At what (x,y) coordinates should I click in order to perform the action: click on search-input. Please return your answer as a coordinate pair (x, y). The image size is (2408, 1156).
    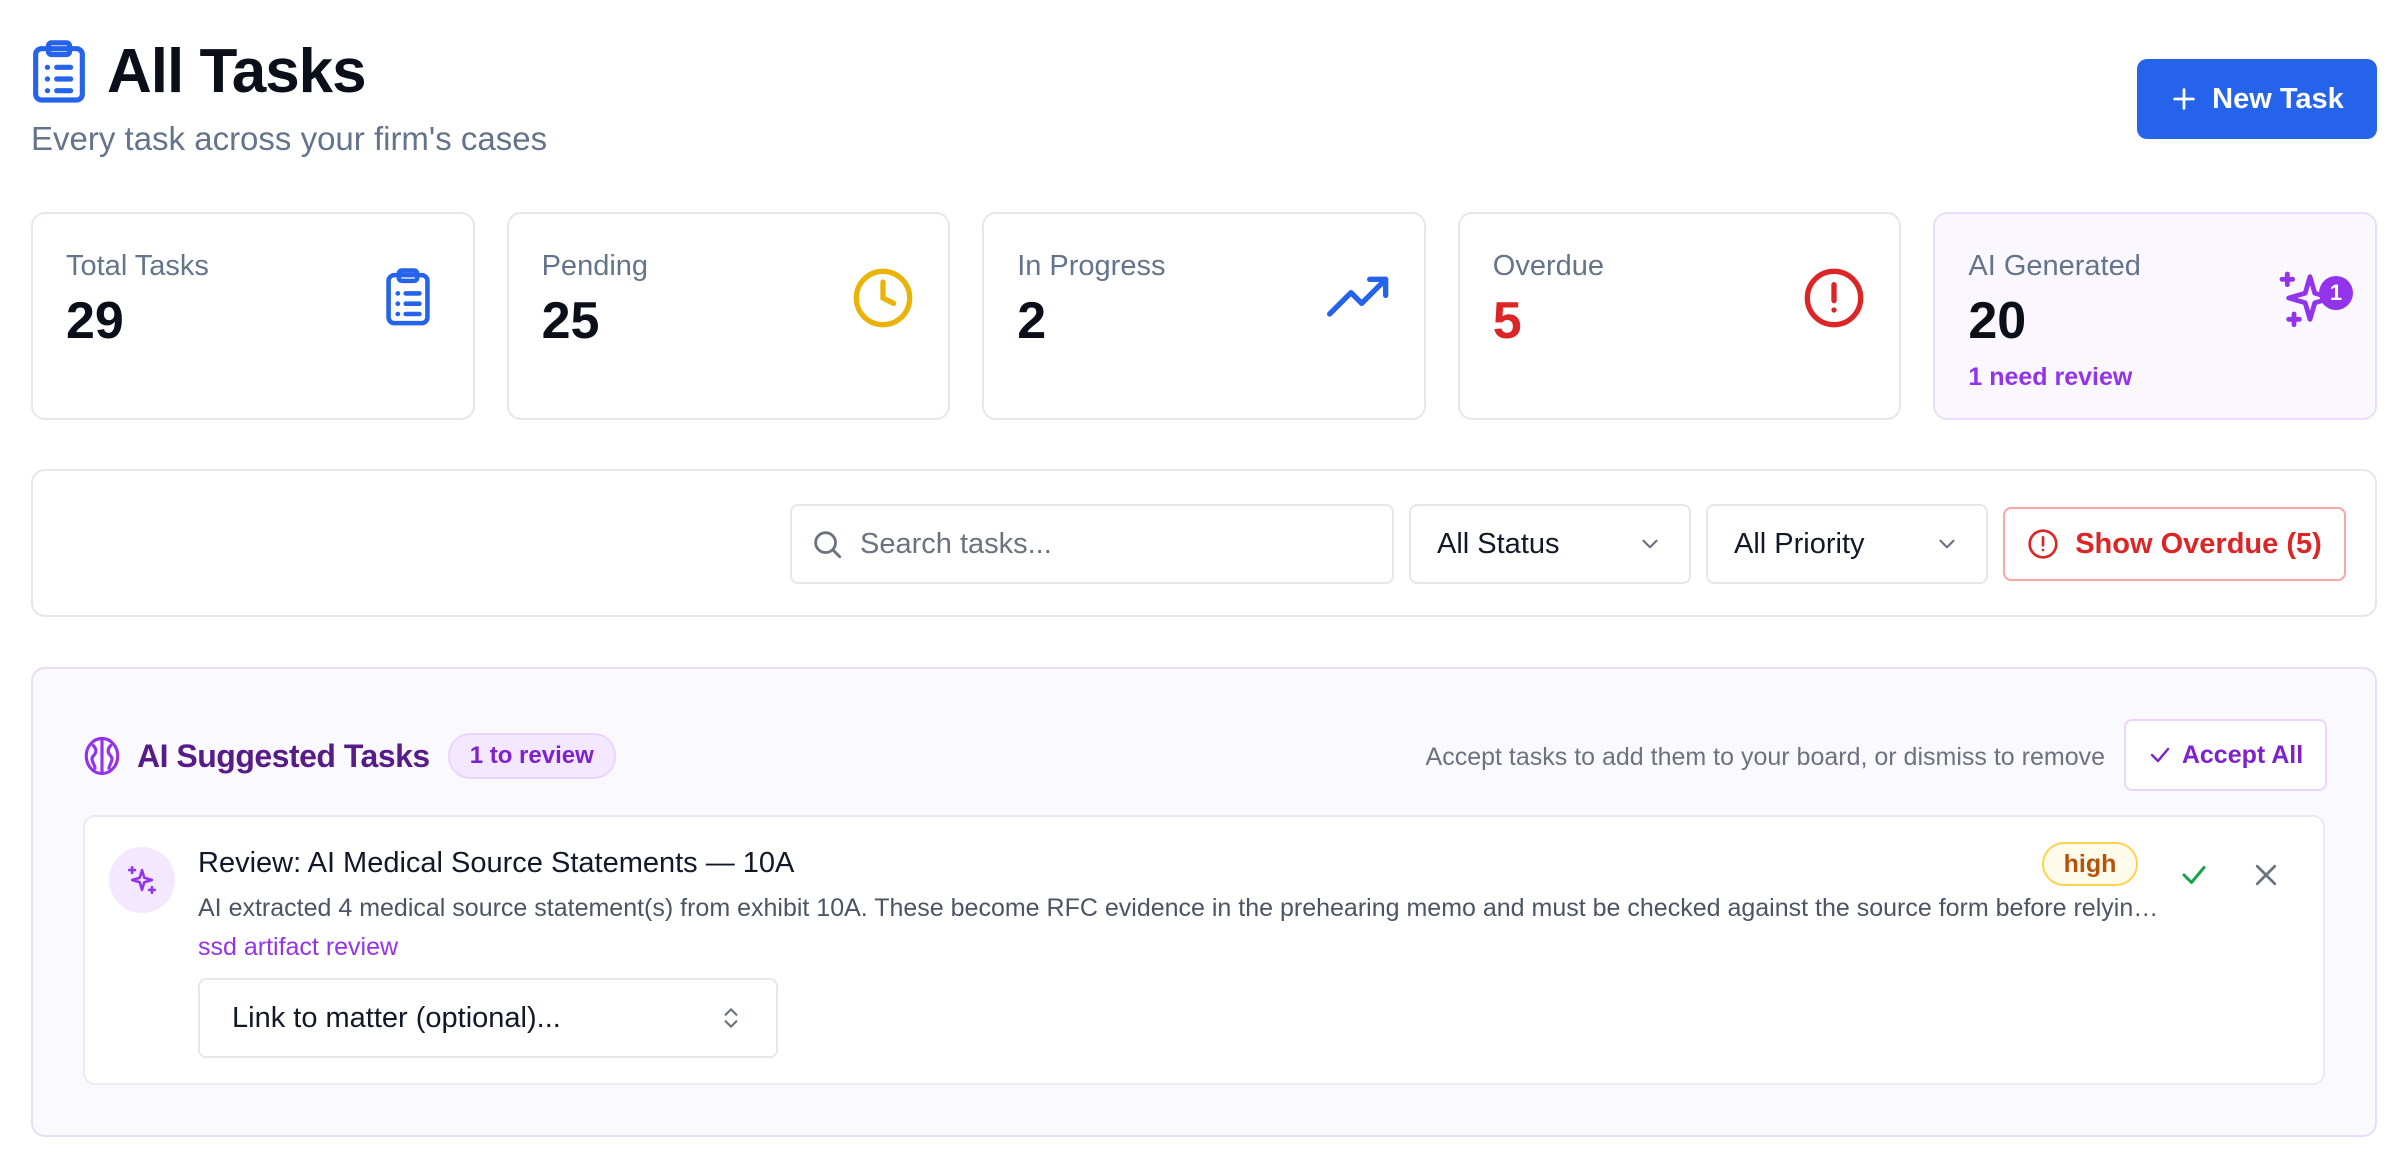
    Looking at the image, I should click on (1120, 544).